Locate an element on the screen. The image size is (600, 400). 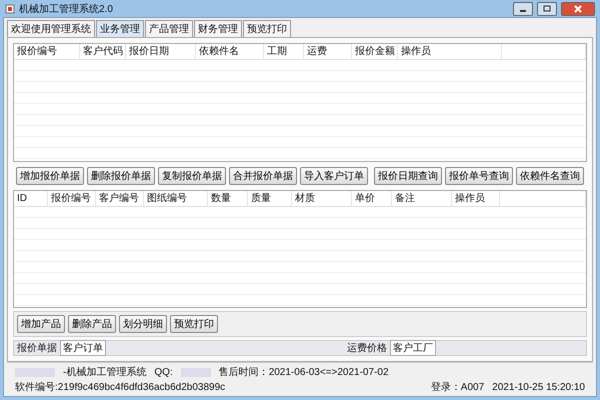
column-header: 材质 is located at coordinates (322, 198).